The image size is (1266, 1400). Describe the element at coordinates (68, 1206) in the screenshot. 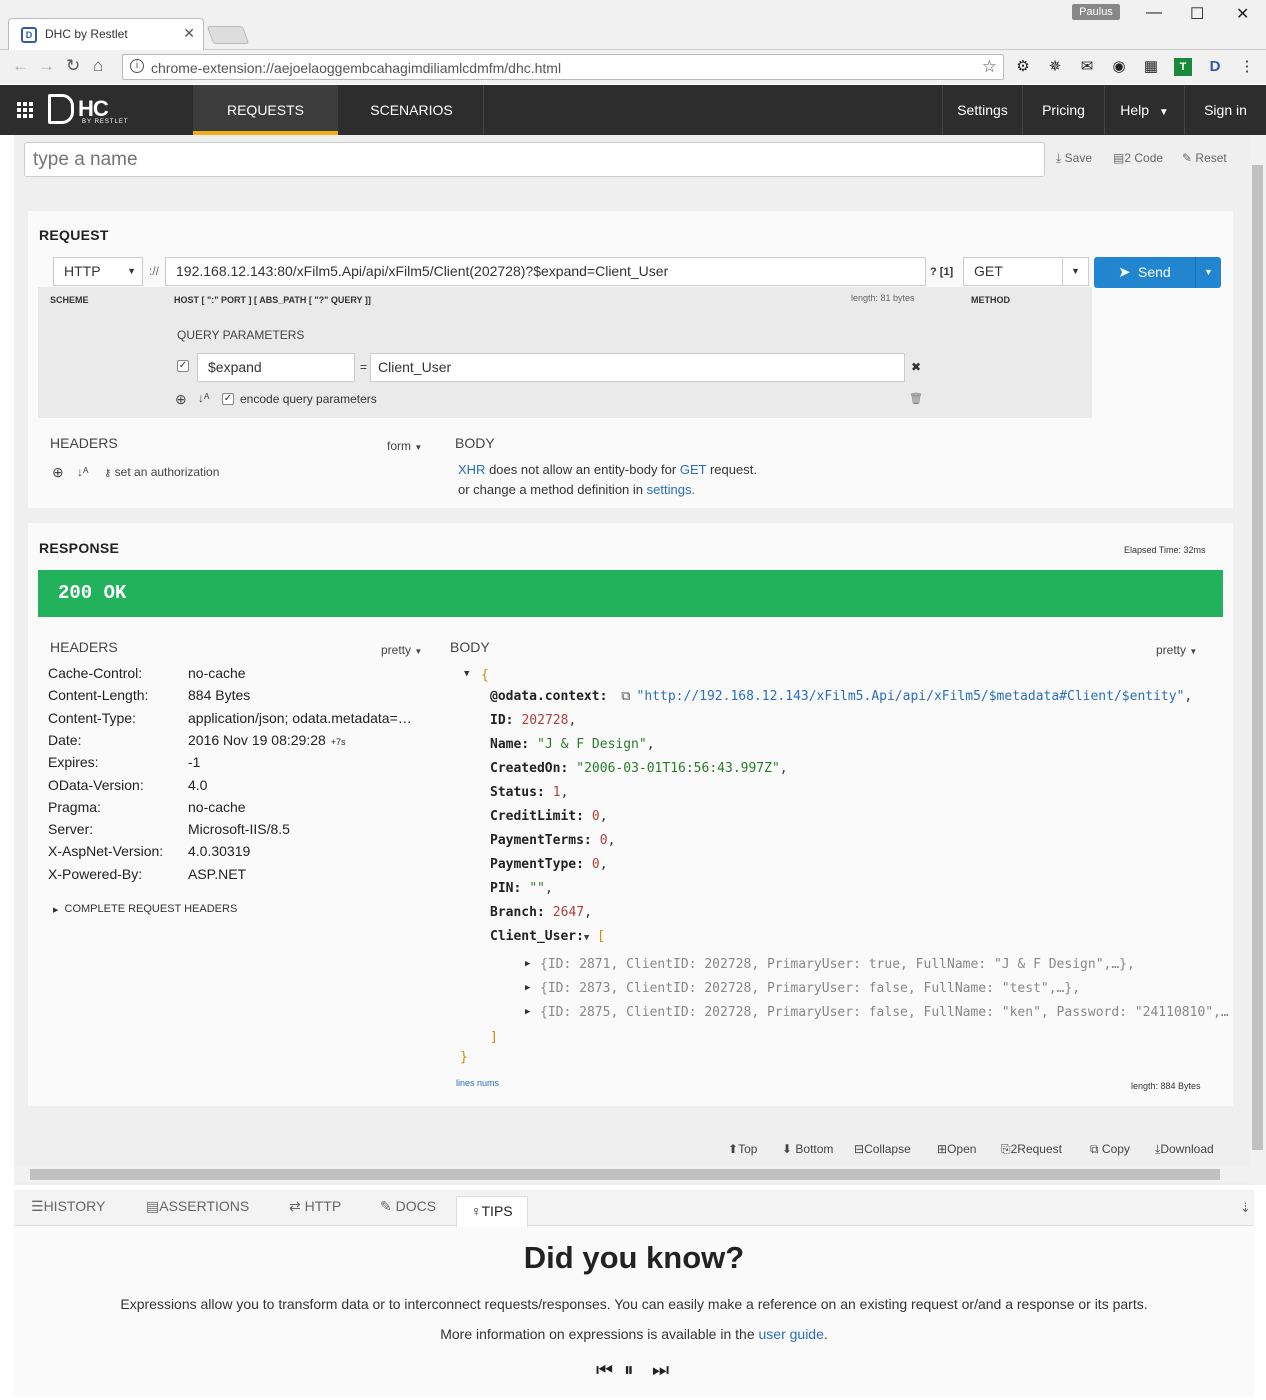

I see `tab-history: ☰HISTORY` at that location.